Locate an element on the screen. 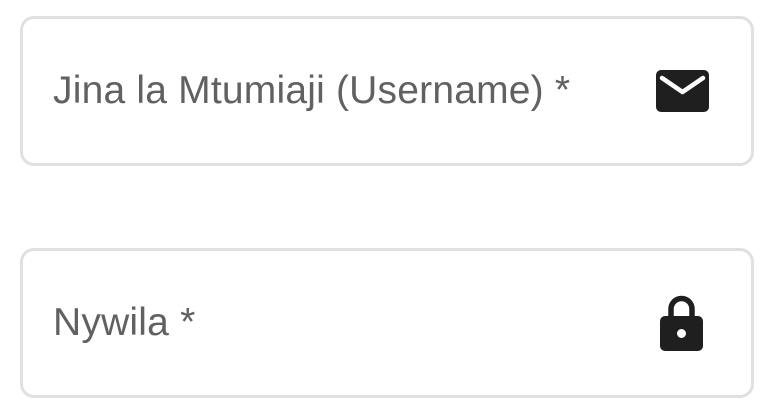 The width and height of the screenshot is (780, 417). lock-icon is located at coordinates (681, 323).